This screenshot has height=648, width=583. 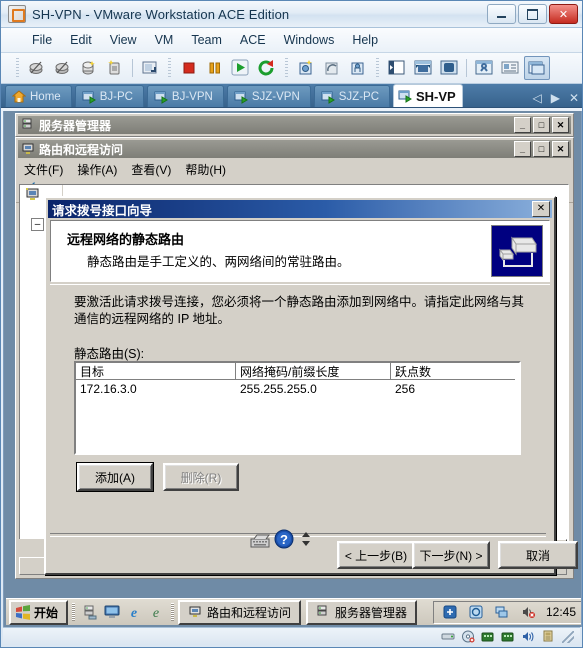 What do you see at coordinates (507, 636) in the screenshot?
I see `network-adapter2-icon` at bounding box center [507, 636].